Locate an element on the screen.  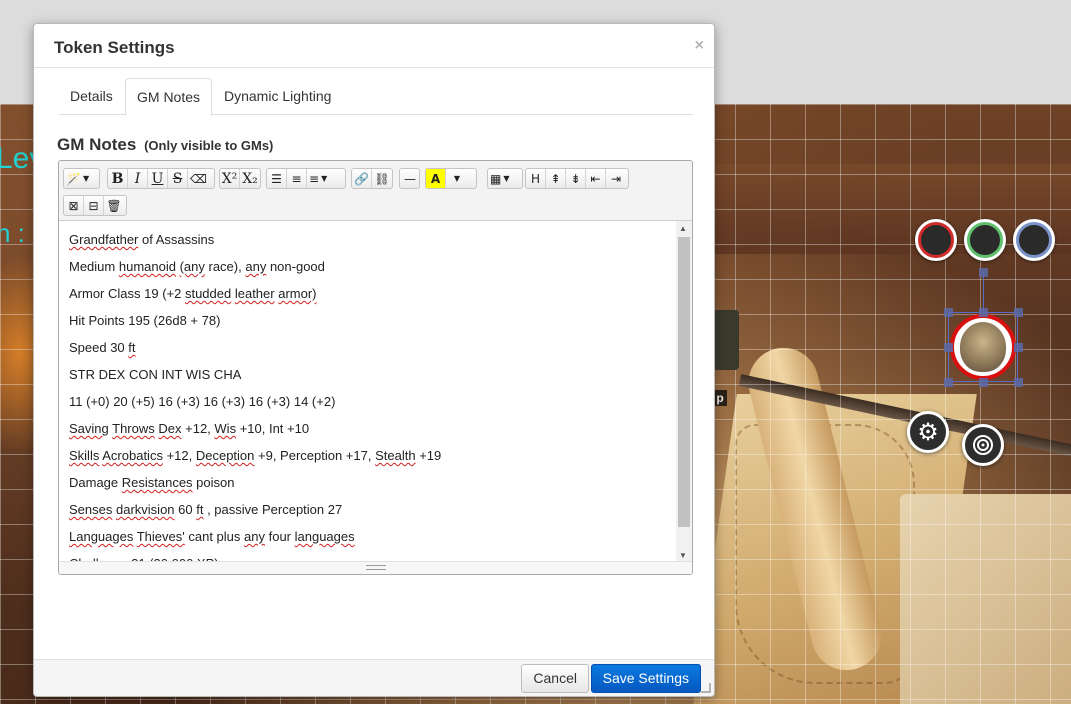
tab-dynamic-lighting: Dynamic Lighting is located at coordinates (277, 96).